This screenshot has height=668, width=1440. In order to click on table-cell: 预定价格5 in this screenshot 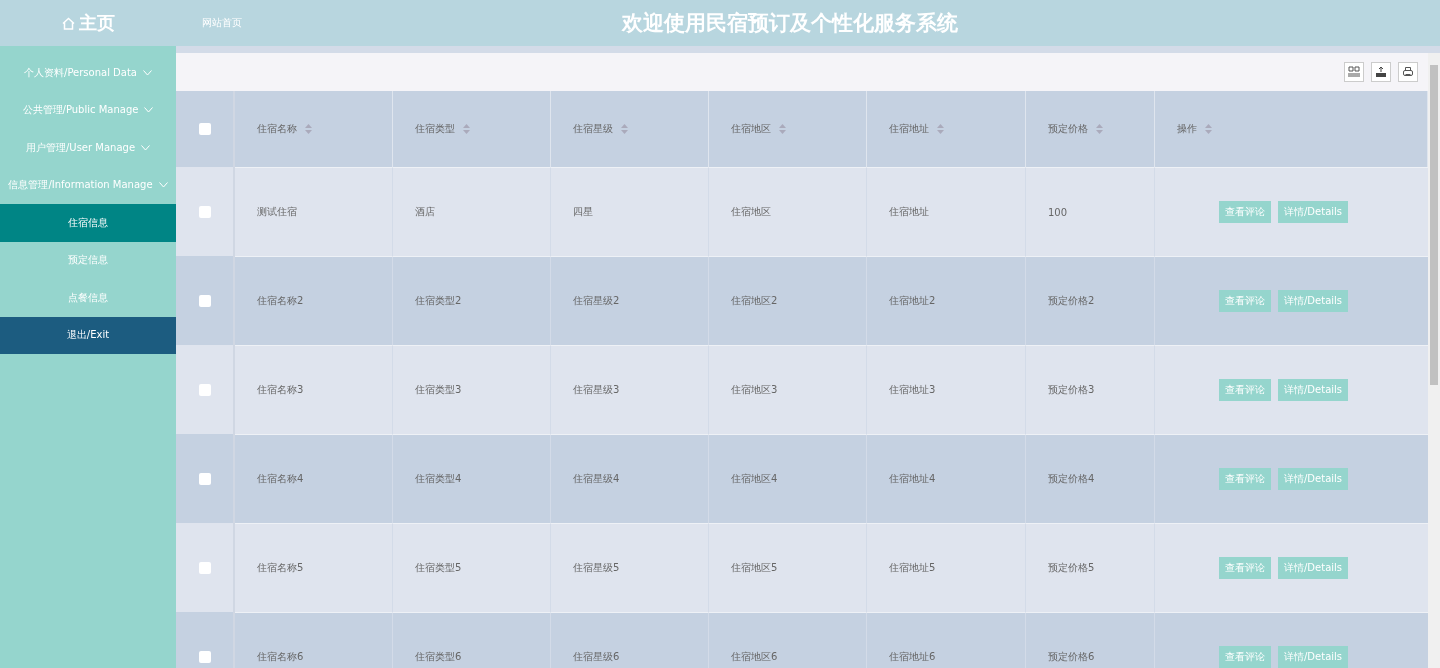, I will do `click(1071, 568)`.